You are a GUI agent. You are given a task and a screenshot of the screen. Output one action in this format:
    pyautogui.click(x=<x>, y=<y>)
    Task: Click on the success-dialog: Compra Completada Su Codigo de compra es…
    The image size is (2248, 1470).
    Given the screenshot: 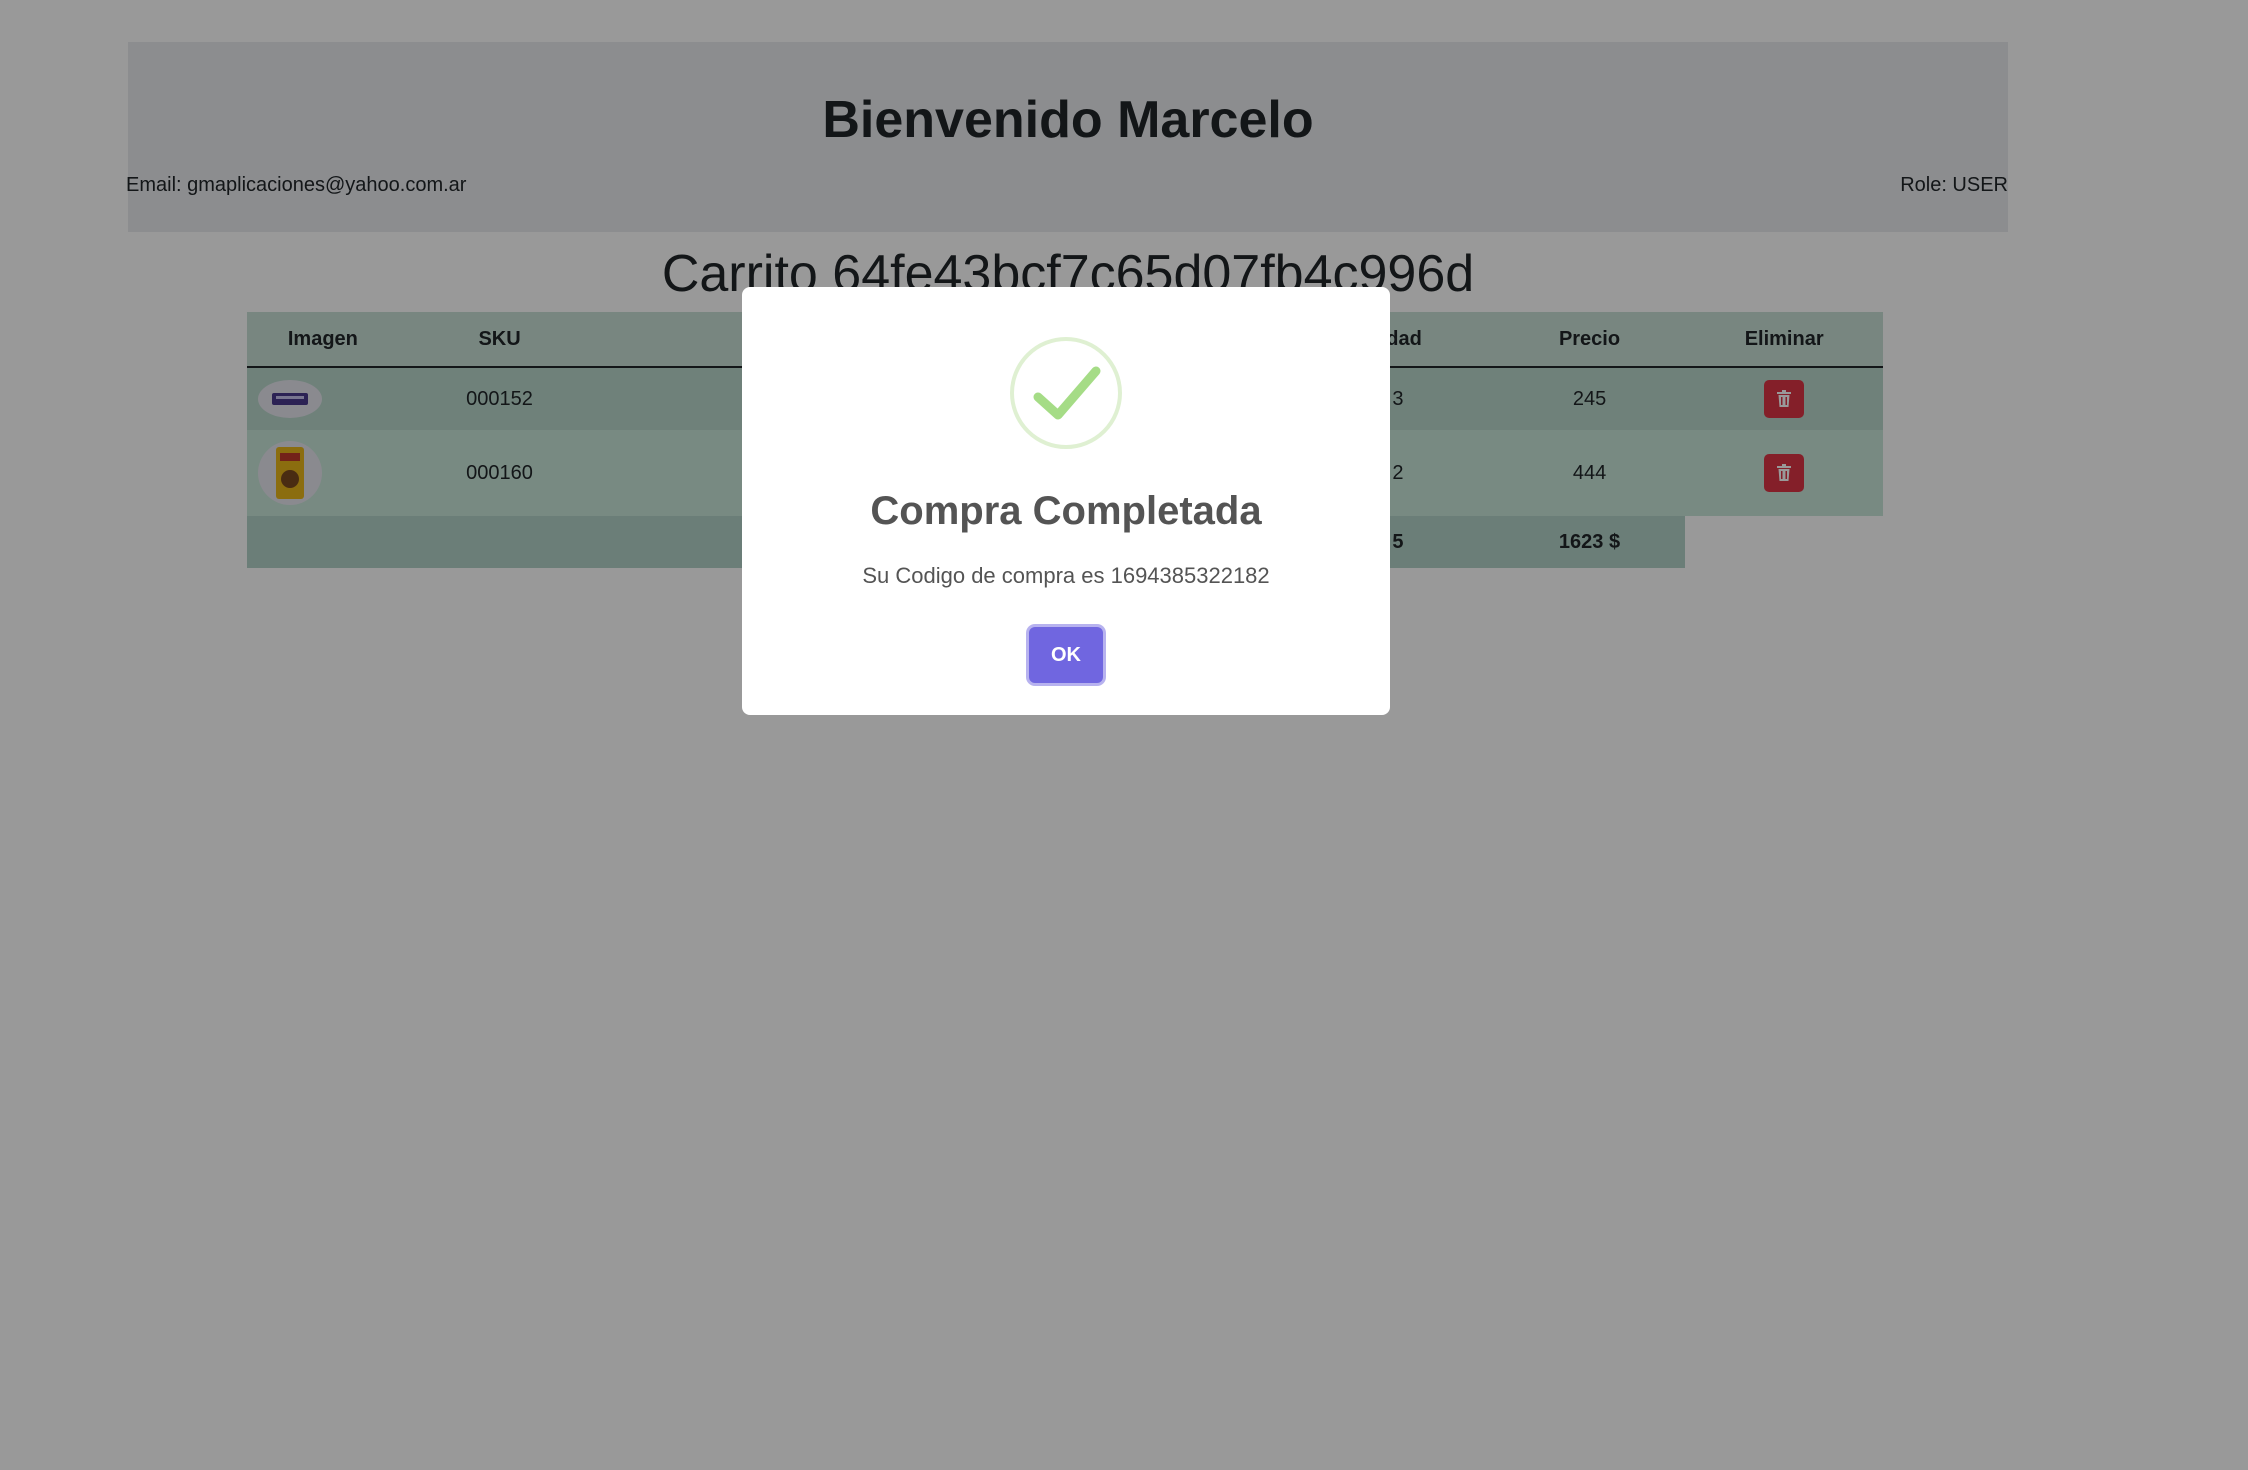 What is the action you would take?
    pyautogui.click(x=1066, y=501)
    